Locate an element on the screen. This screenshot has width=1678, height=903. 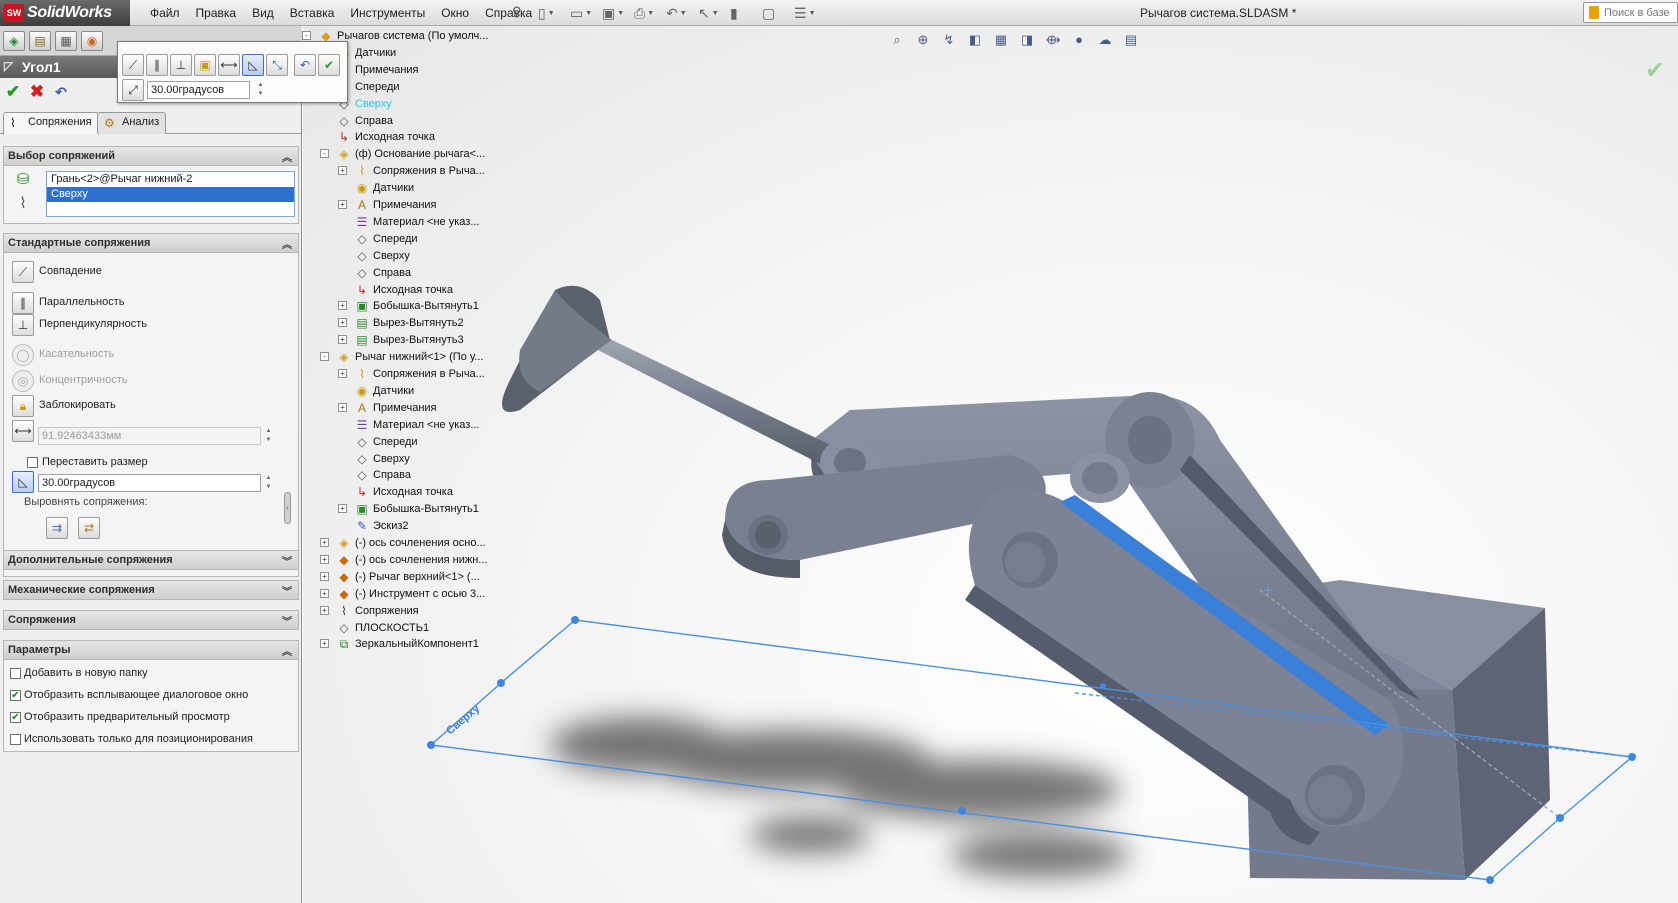
angle-field is located at coordinates (149, 483).